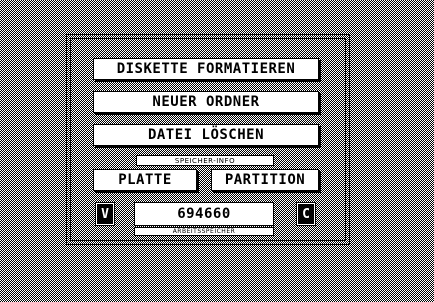 This screenshot has height=302, width=434. What do you see at coordinates (206, 135) in the screenshot?
I see `delete-file-button: DATEI LÖSCHEN` at bounding box center [206, 135].